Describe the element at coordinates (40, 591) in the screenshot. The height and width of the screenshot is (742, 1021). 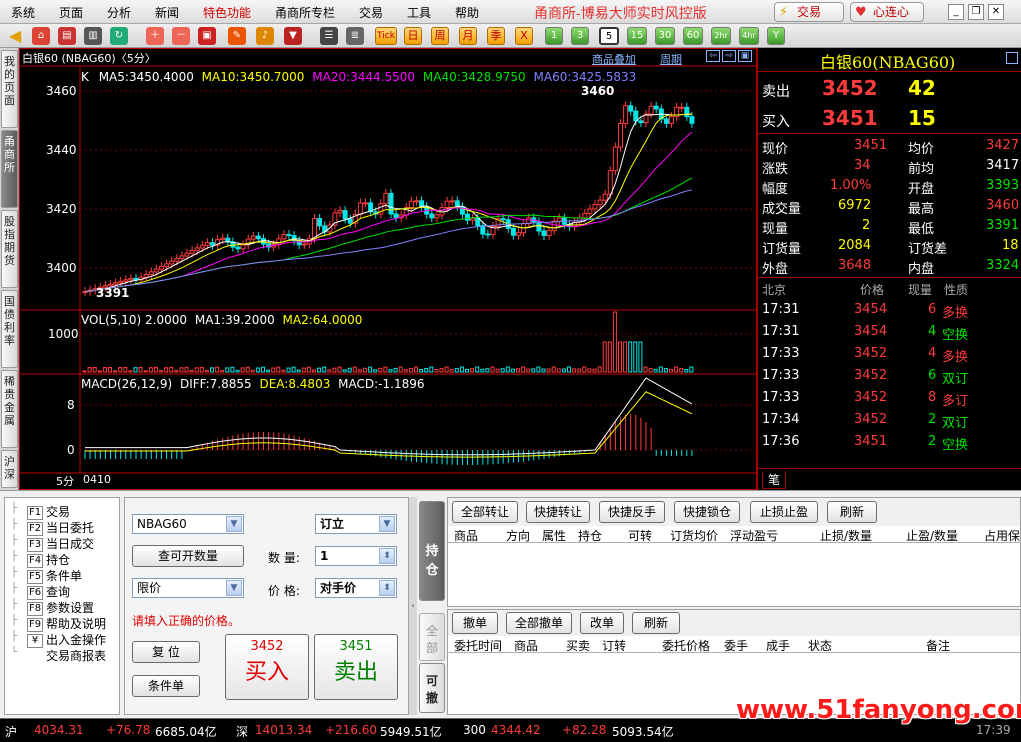
I see `function-item: ├ F6 查询` at that location.